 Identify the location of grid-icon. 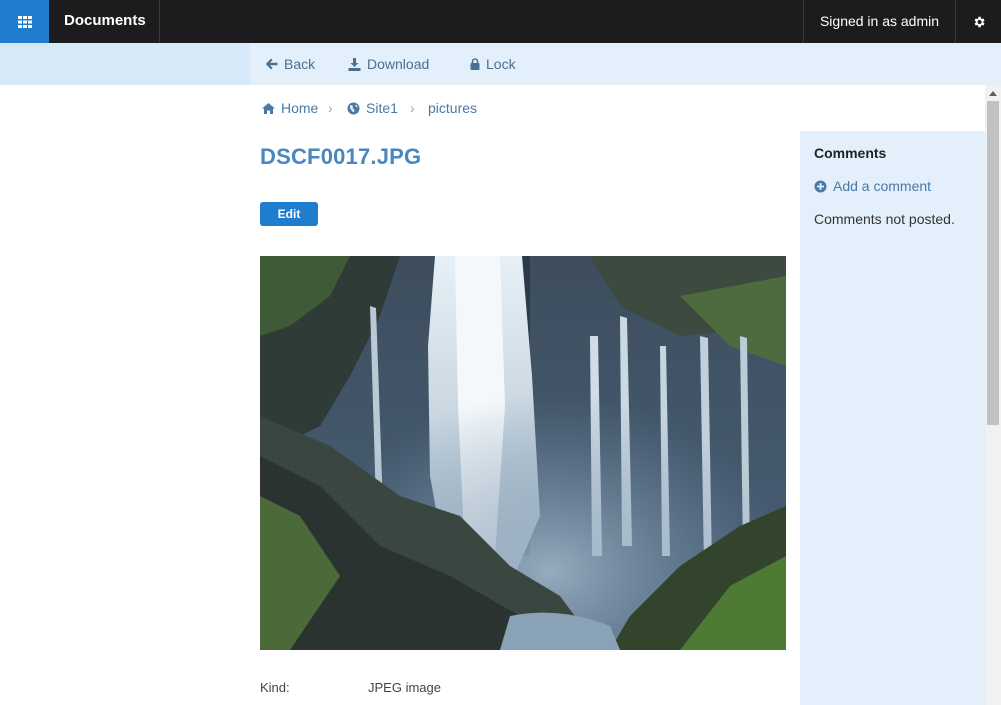
(24, 21).